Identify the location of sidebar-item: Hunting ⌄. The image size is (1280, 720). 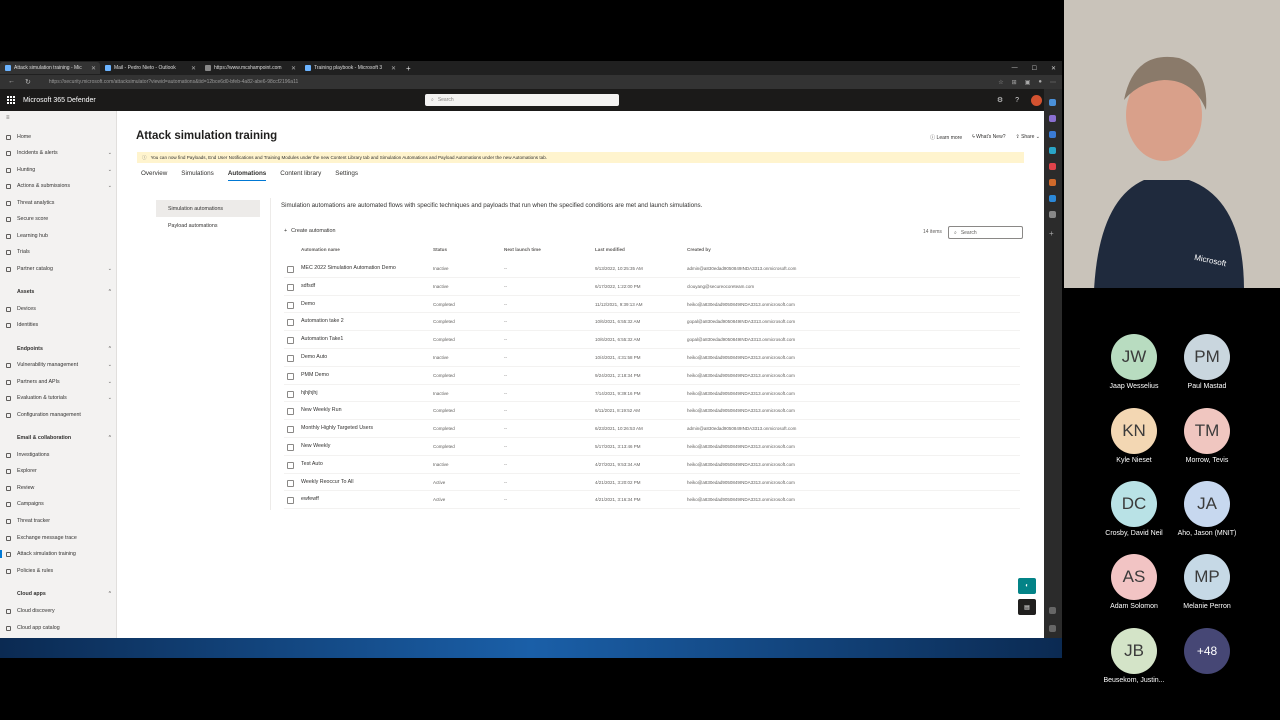
(59, 170).